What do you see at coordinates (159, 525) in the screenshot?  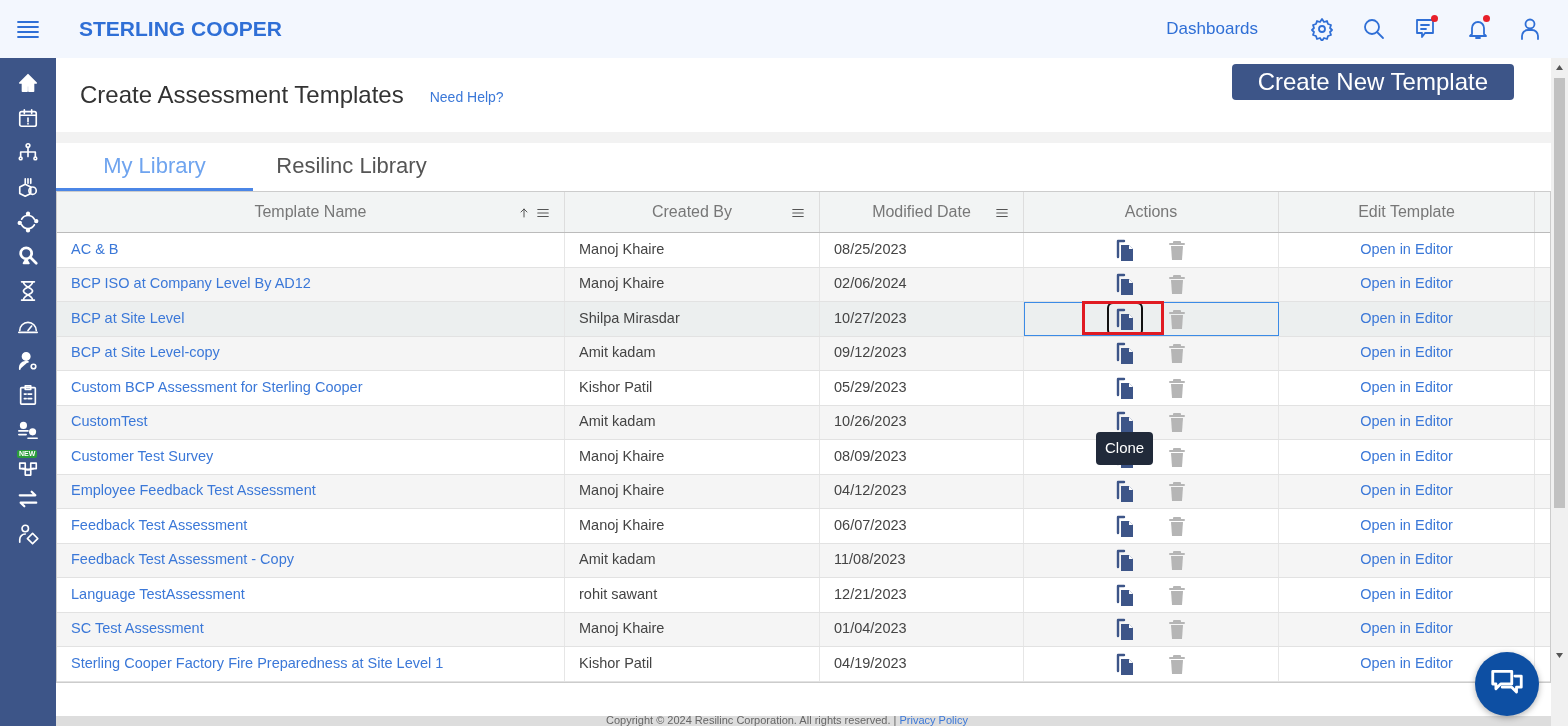 I see `template-link: Feedback Test Assessment` at bounding box center [159, 525].